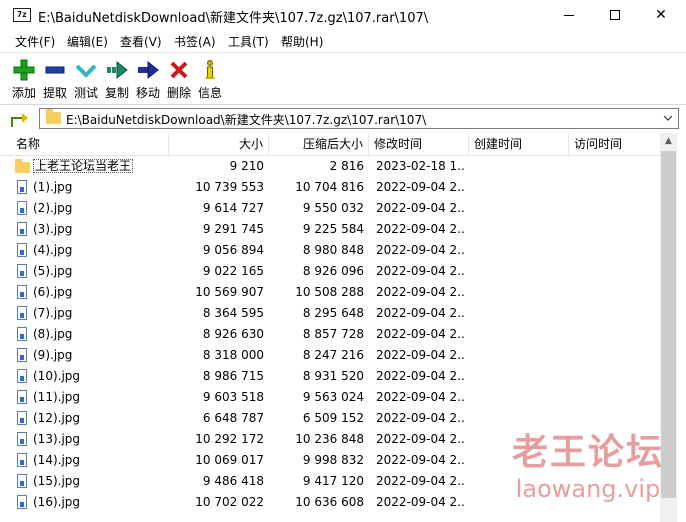 The image size is (686, 522). I want to click on menu-edit: 编辑(E), so click(87, 41).